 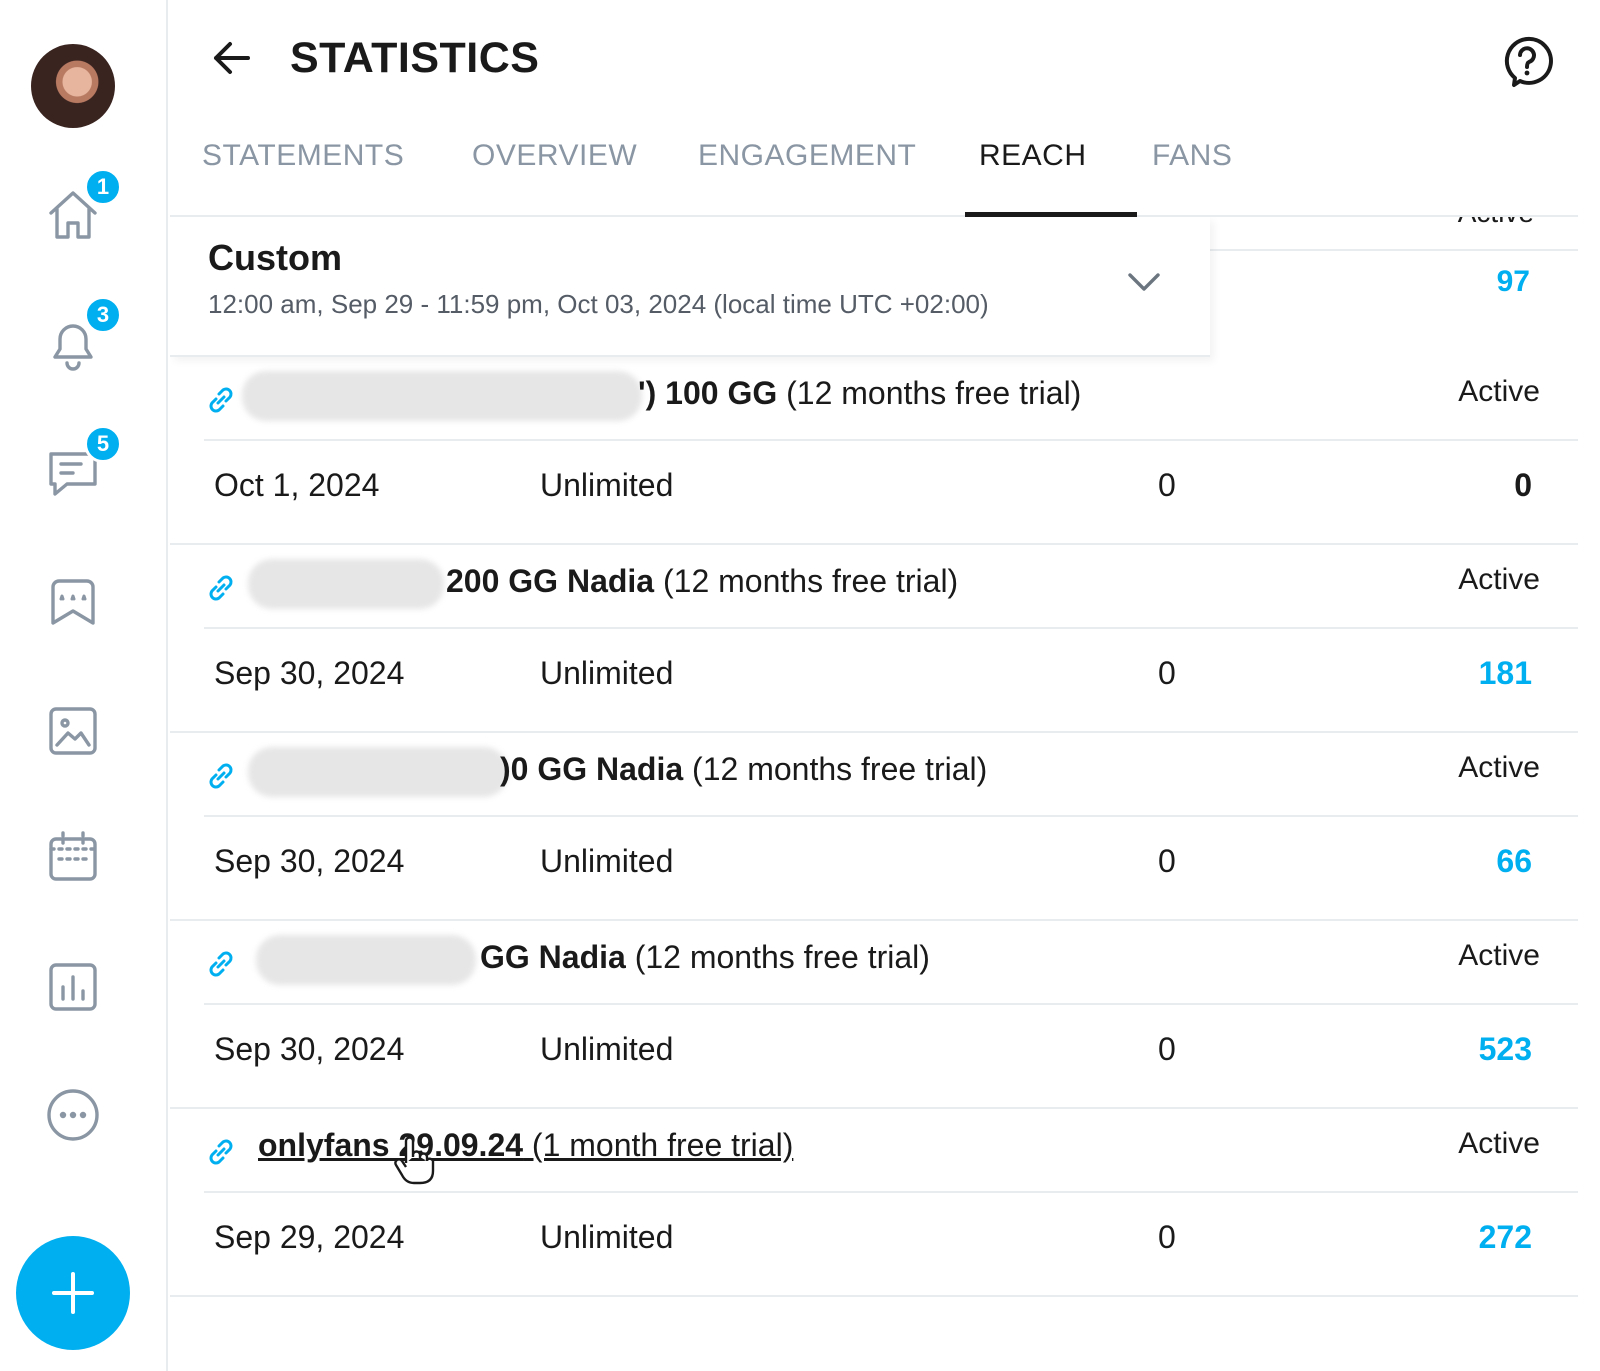 I want to click on campaign-date: Sep 29, 2024, so click(x=309, y=1237).